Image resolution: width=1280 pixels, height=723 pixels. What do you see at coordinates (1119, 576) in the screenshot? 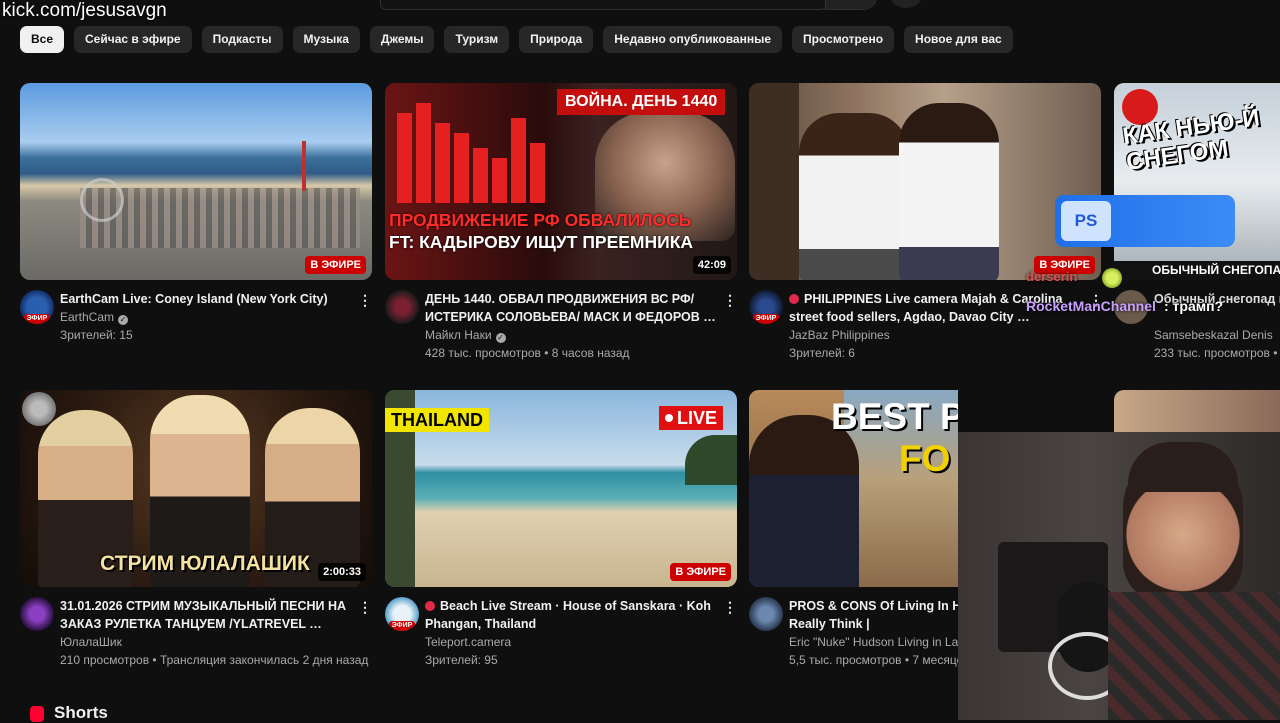
I see `webcam-overlay` at bounding box center [1119, 576].